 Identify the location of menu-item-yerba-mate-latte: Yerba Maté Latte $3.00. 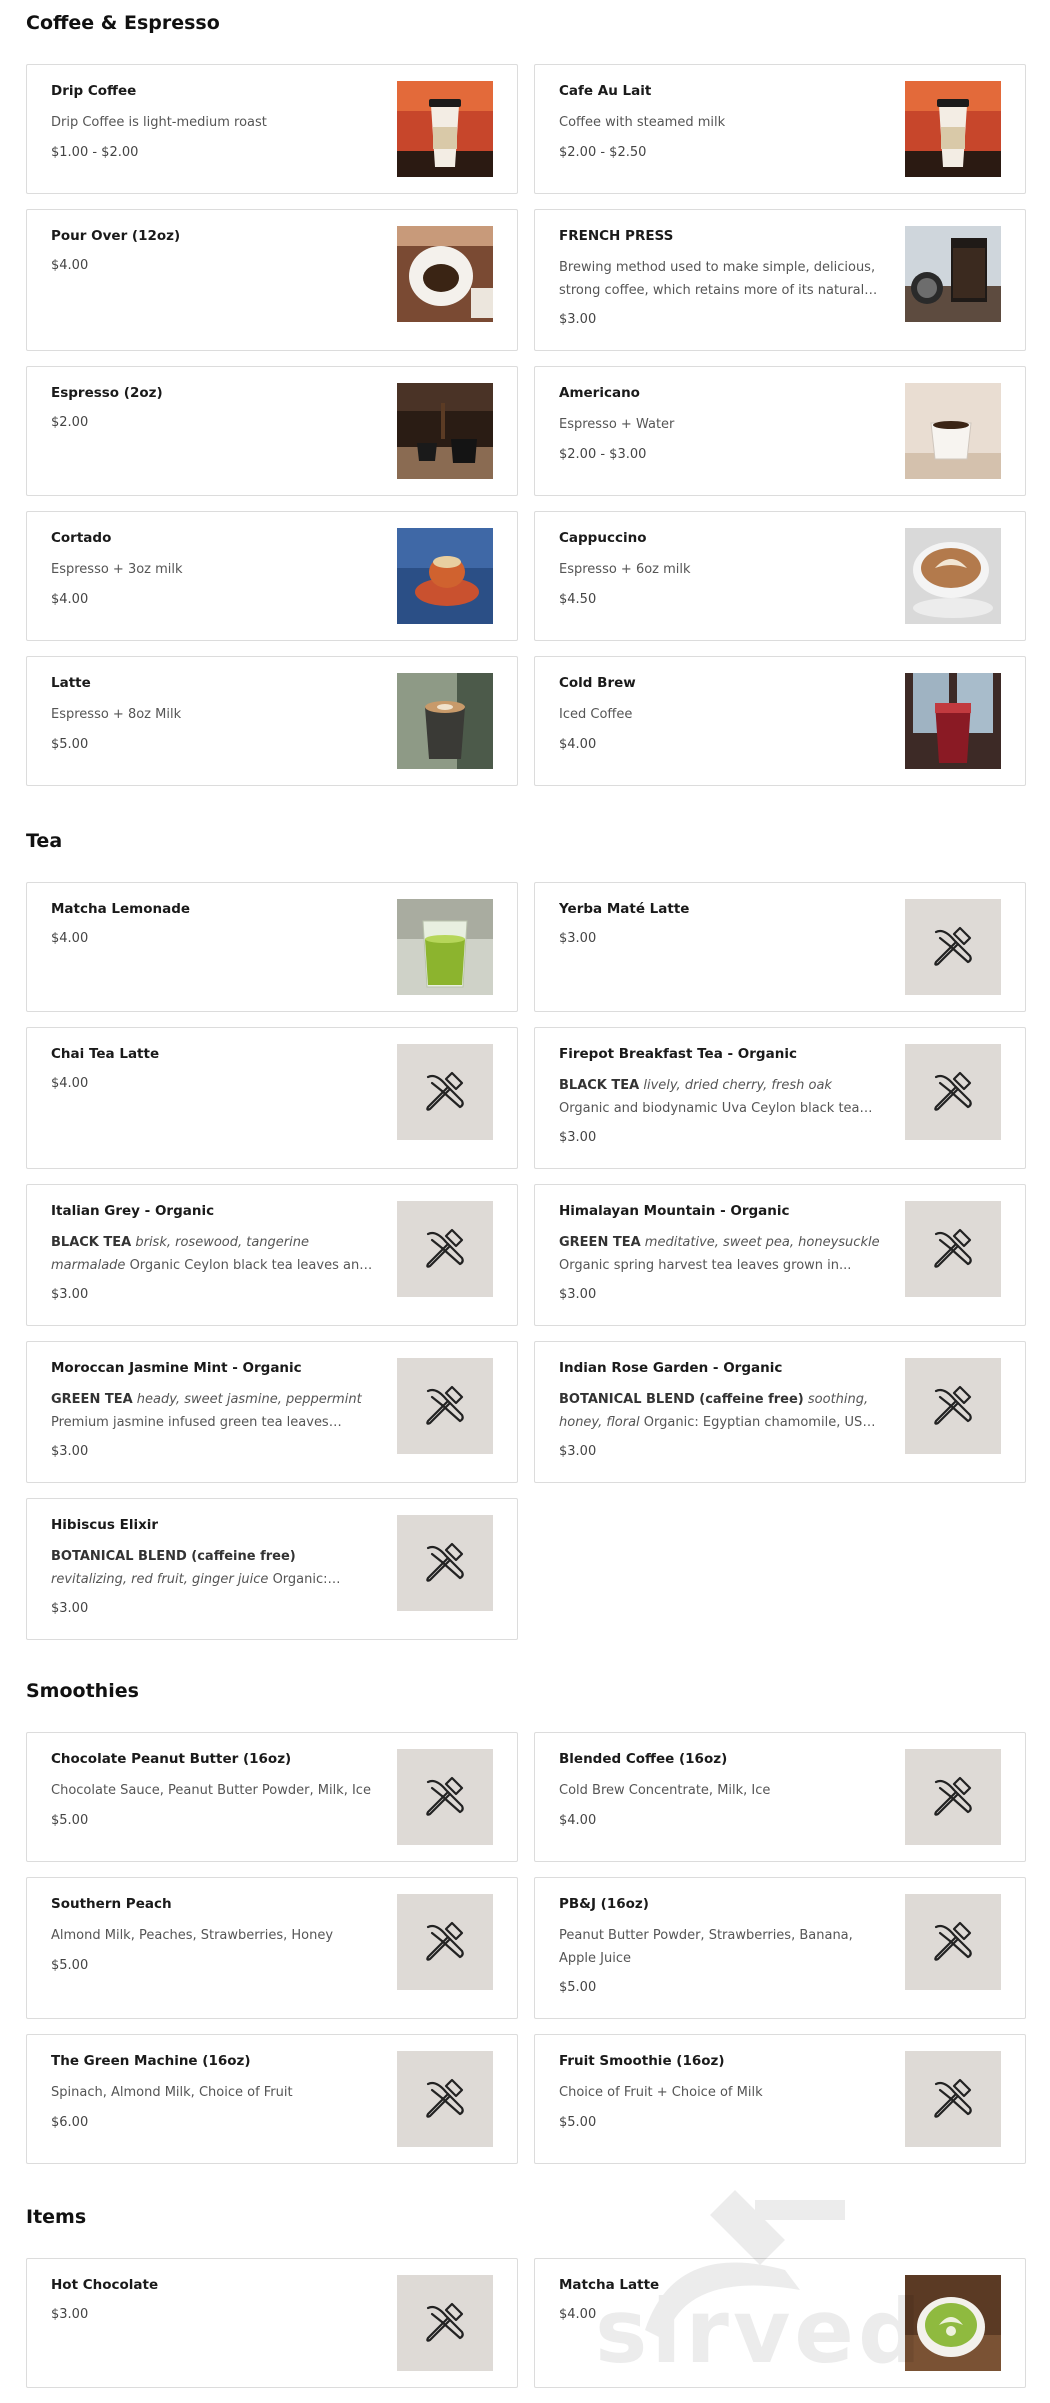
(780, 947).